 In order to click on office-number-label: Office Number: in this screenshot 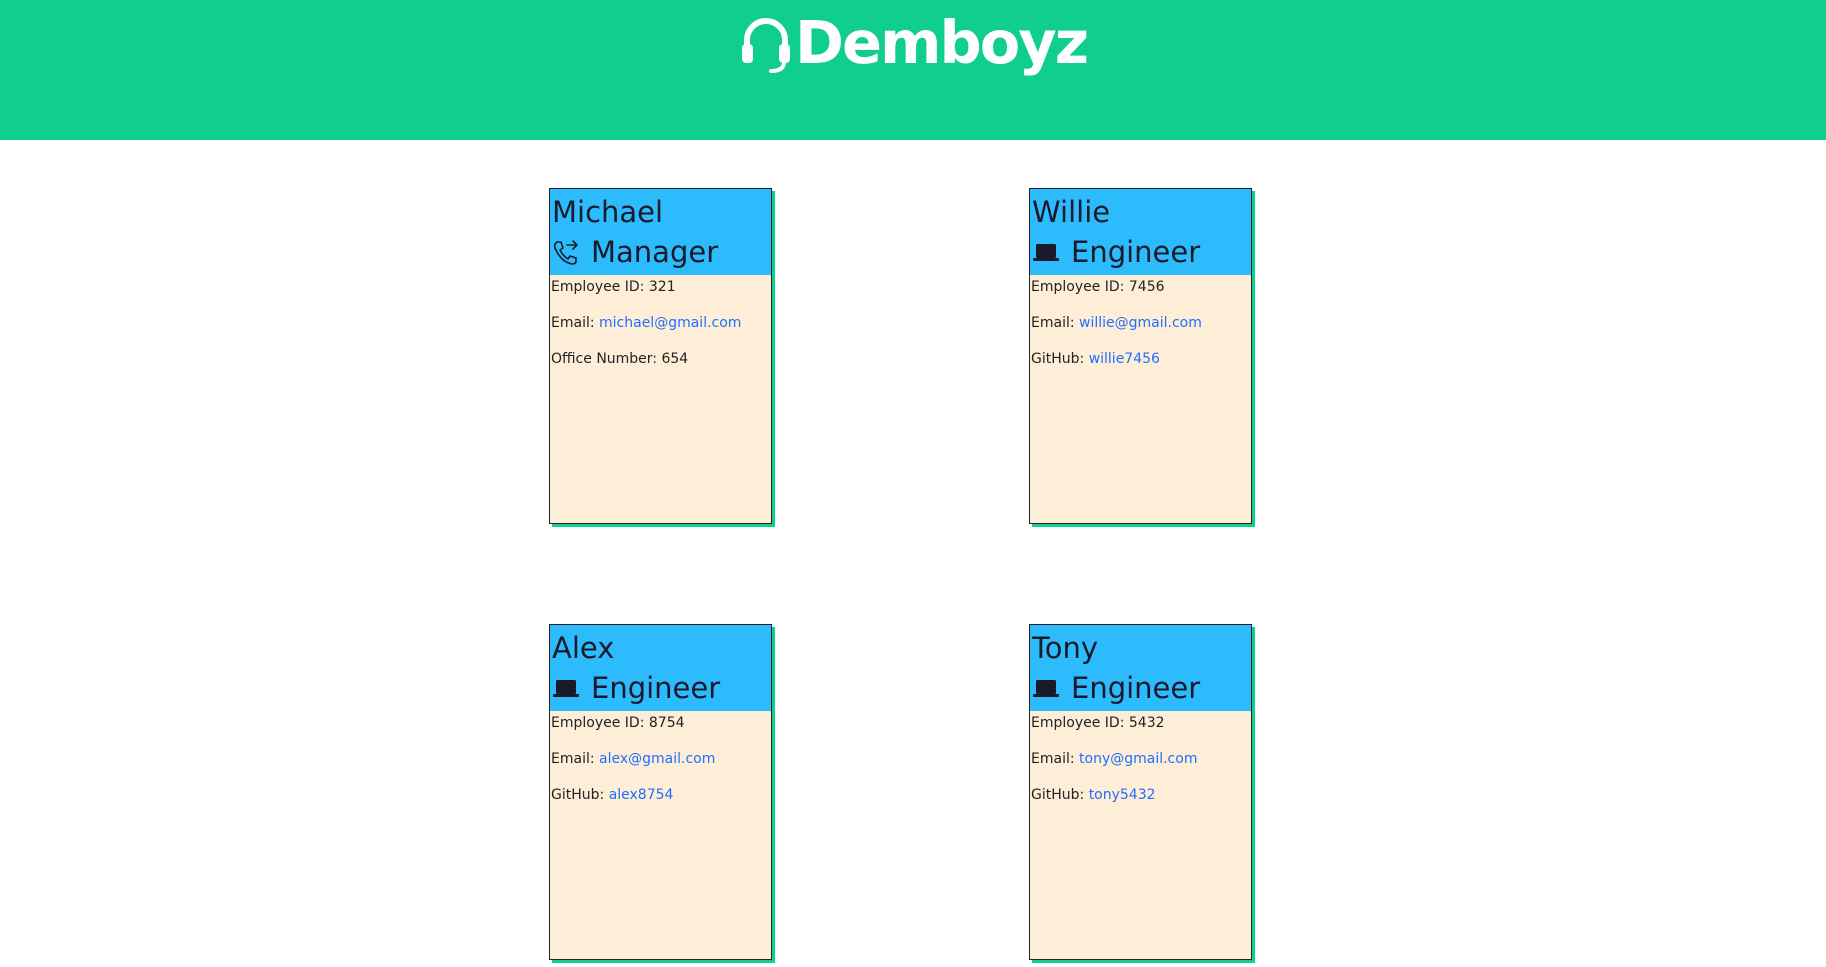, I will do `click(604, 359)`.